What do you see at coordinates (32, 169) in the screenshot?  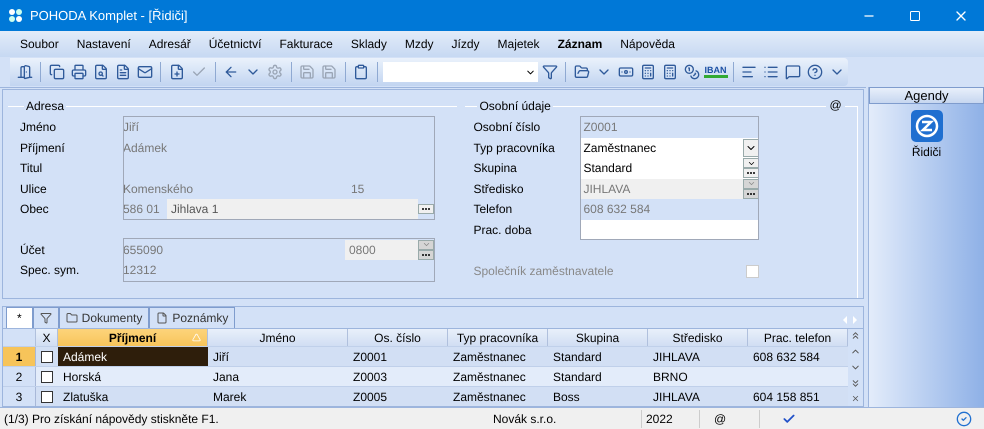 I see `field-label: Titul` at bounding box center [32, 169].